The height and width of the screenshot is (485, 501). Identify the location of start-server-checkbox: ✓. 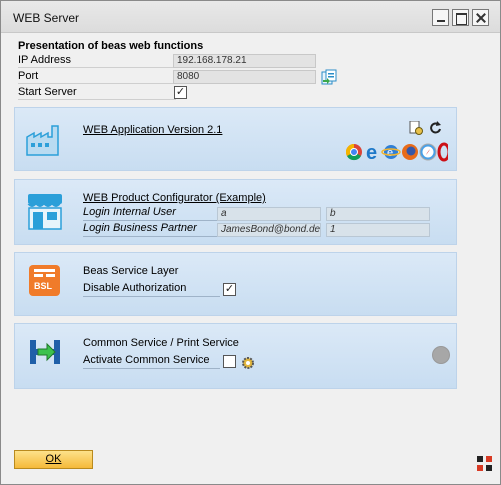
(180, 92).